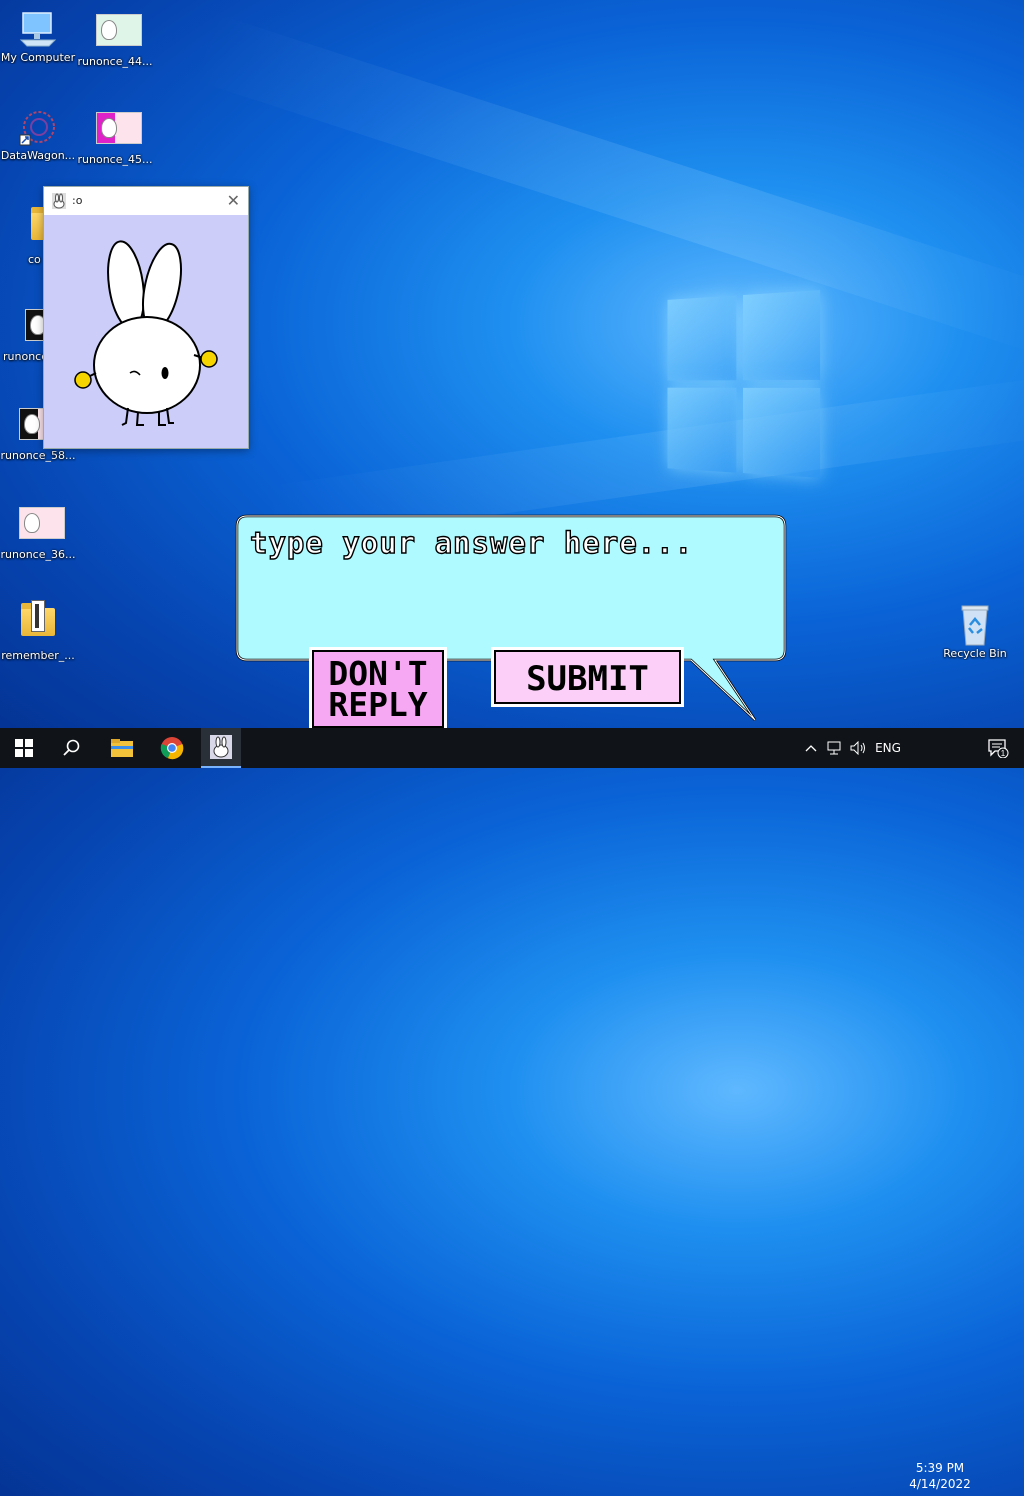  What do you see at coordinates (378, 704) in the screenshot?
I see `dont-reply-label-line2: REPLY` at bounding box center [378, 704].